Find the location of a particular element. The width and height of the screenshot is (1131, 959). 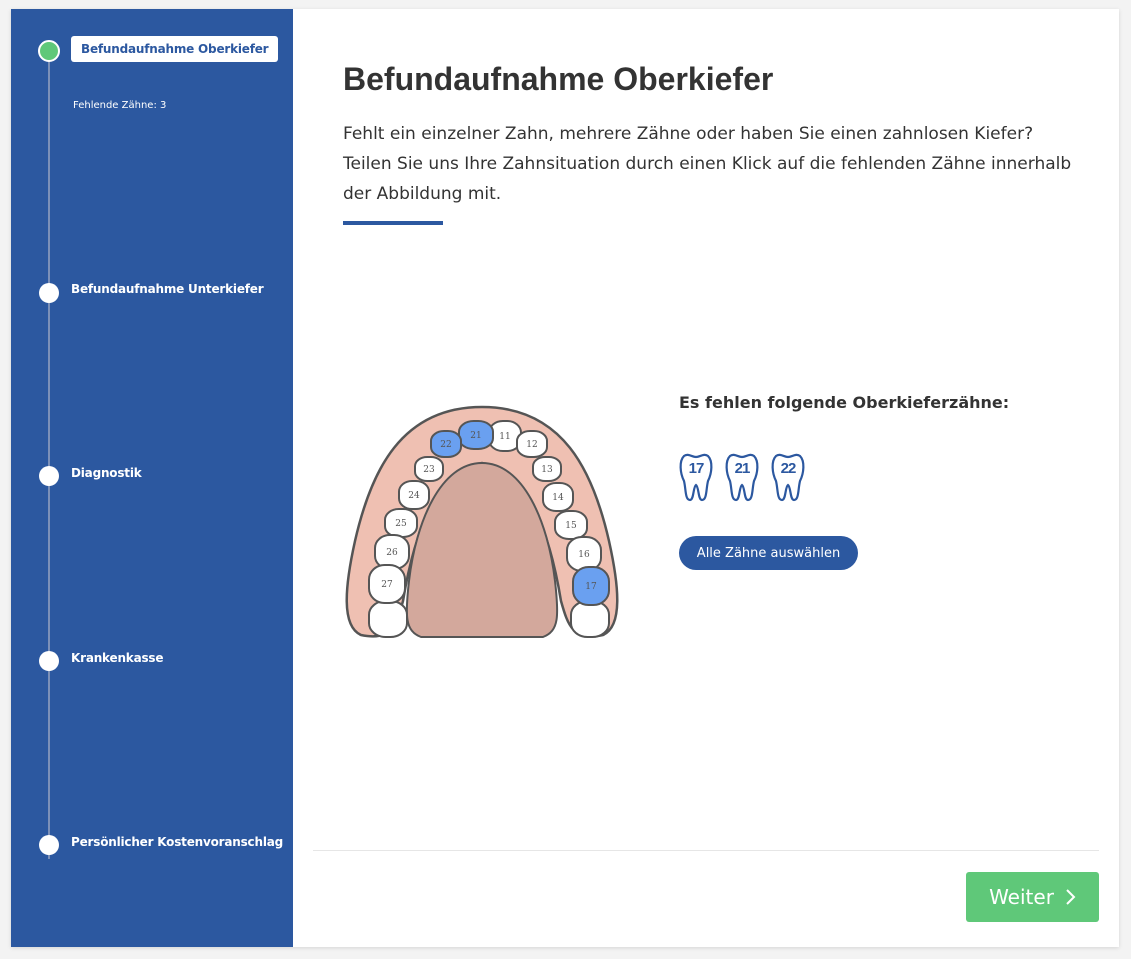

next-button-label: Weiter is located at coordinates (1021, 897).